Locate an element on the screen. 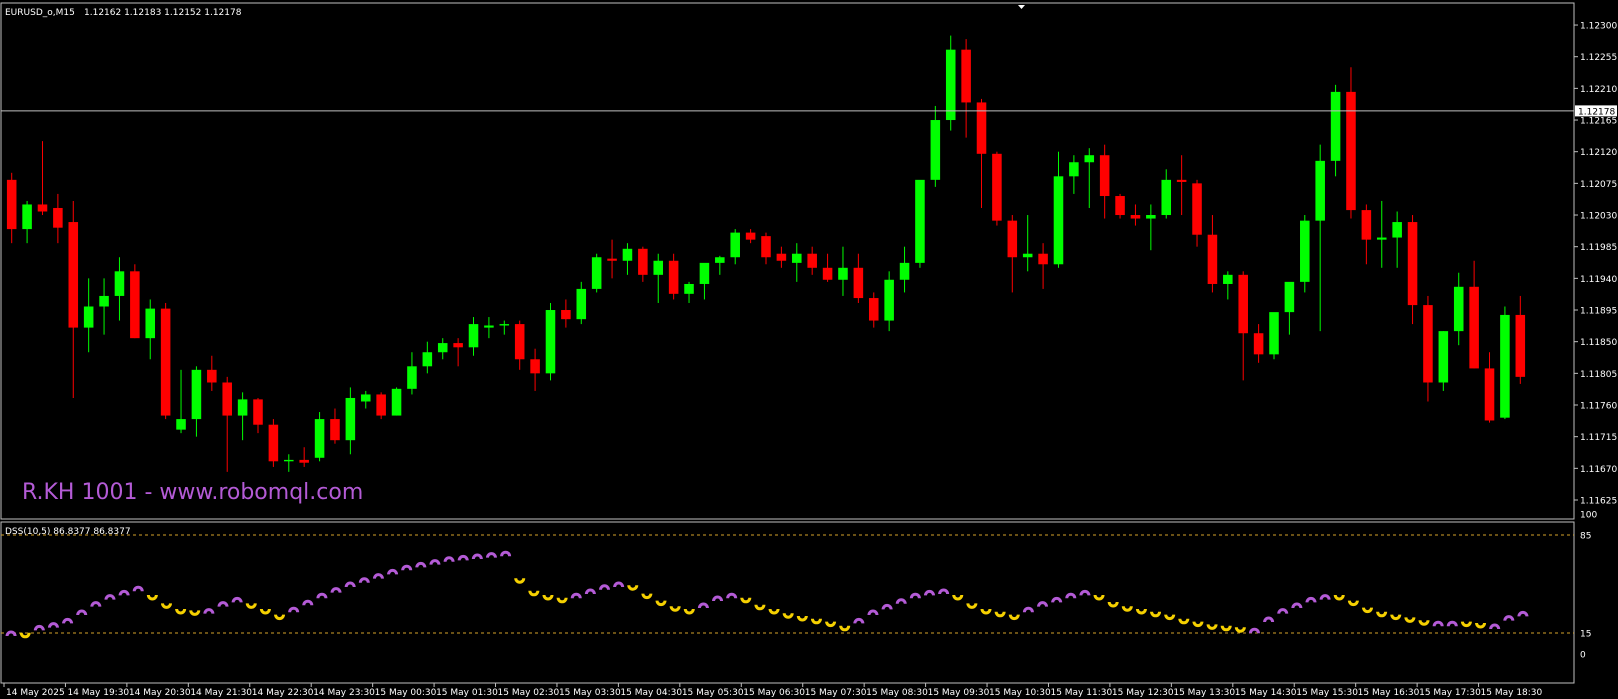 The height and width of the screenshot is (699, 1618). time-axis-label: 14 May 22:30 is located at coordinates (283, 693).